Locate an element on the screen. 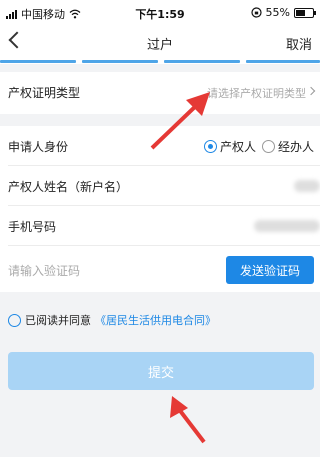 The height and width of the screenshot is (457, 320). step-progress is located at coordinates (160, 61).